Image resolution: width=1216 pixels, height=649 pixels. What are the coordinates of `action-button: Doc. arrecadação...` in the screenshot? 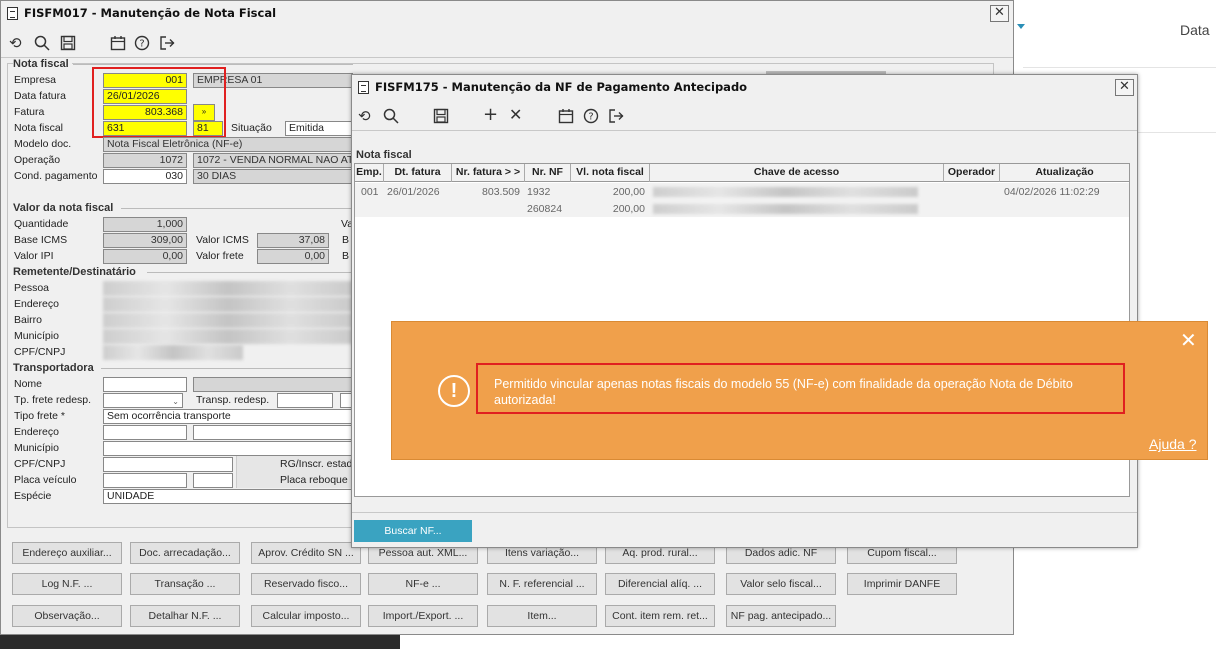 It's located at (185, 553).